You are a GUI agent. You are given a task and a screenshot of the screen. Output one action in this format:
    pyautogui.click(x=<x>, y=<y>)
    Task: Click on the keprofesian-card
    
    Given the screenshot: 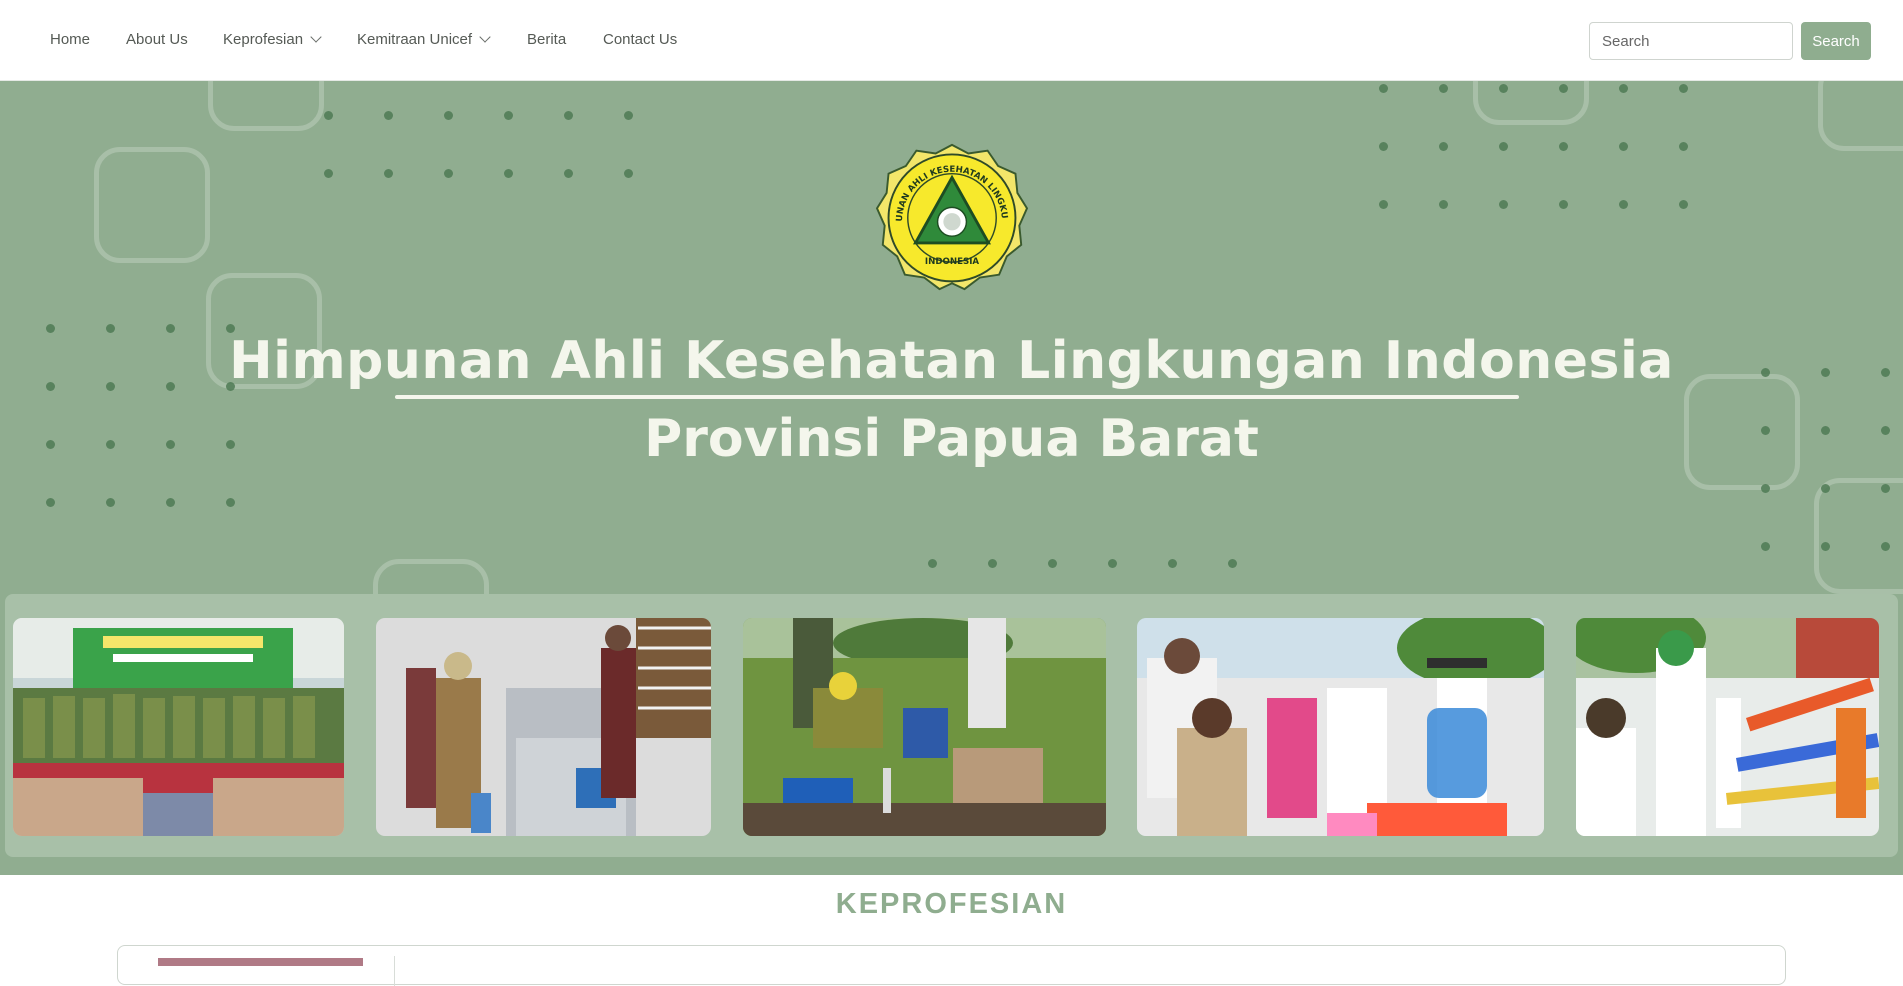 What is the action you would take?
    pyautogui.click(x=951, y=965)
    